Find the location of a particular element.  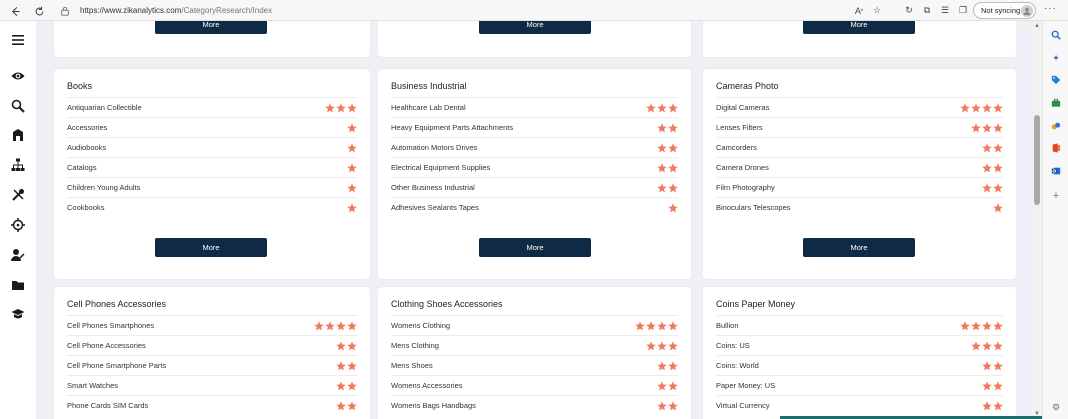

subcategory-name: Coins: US is located at coordinates (733, 345).